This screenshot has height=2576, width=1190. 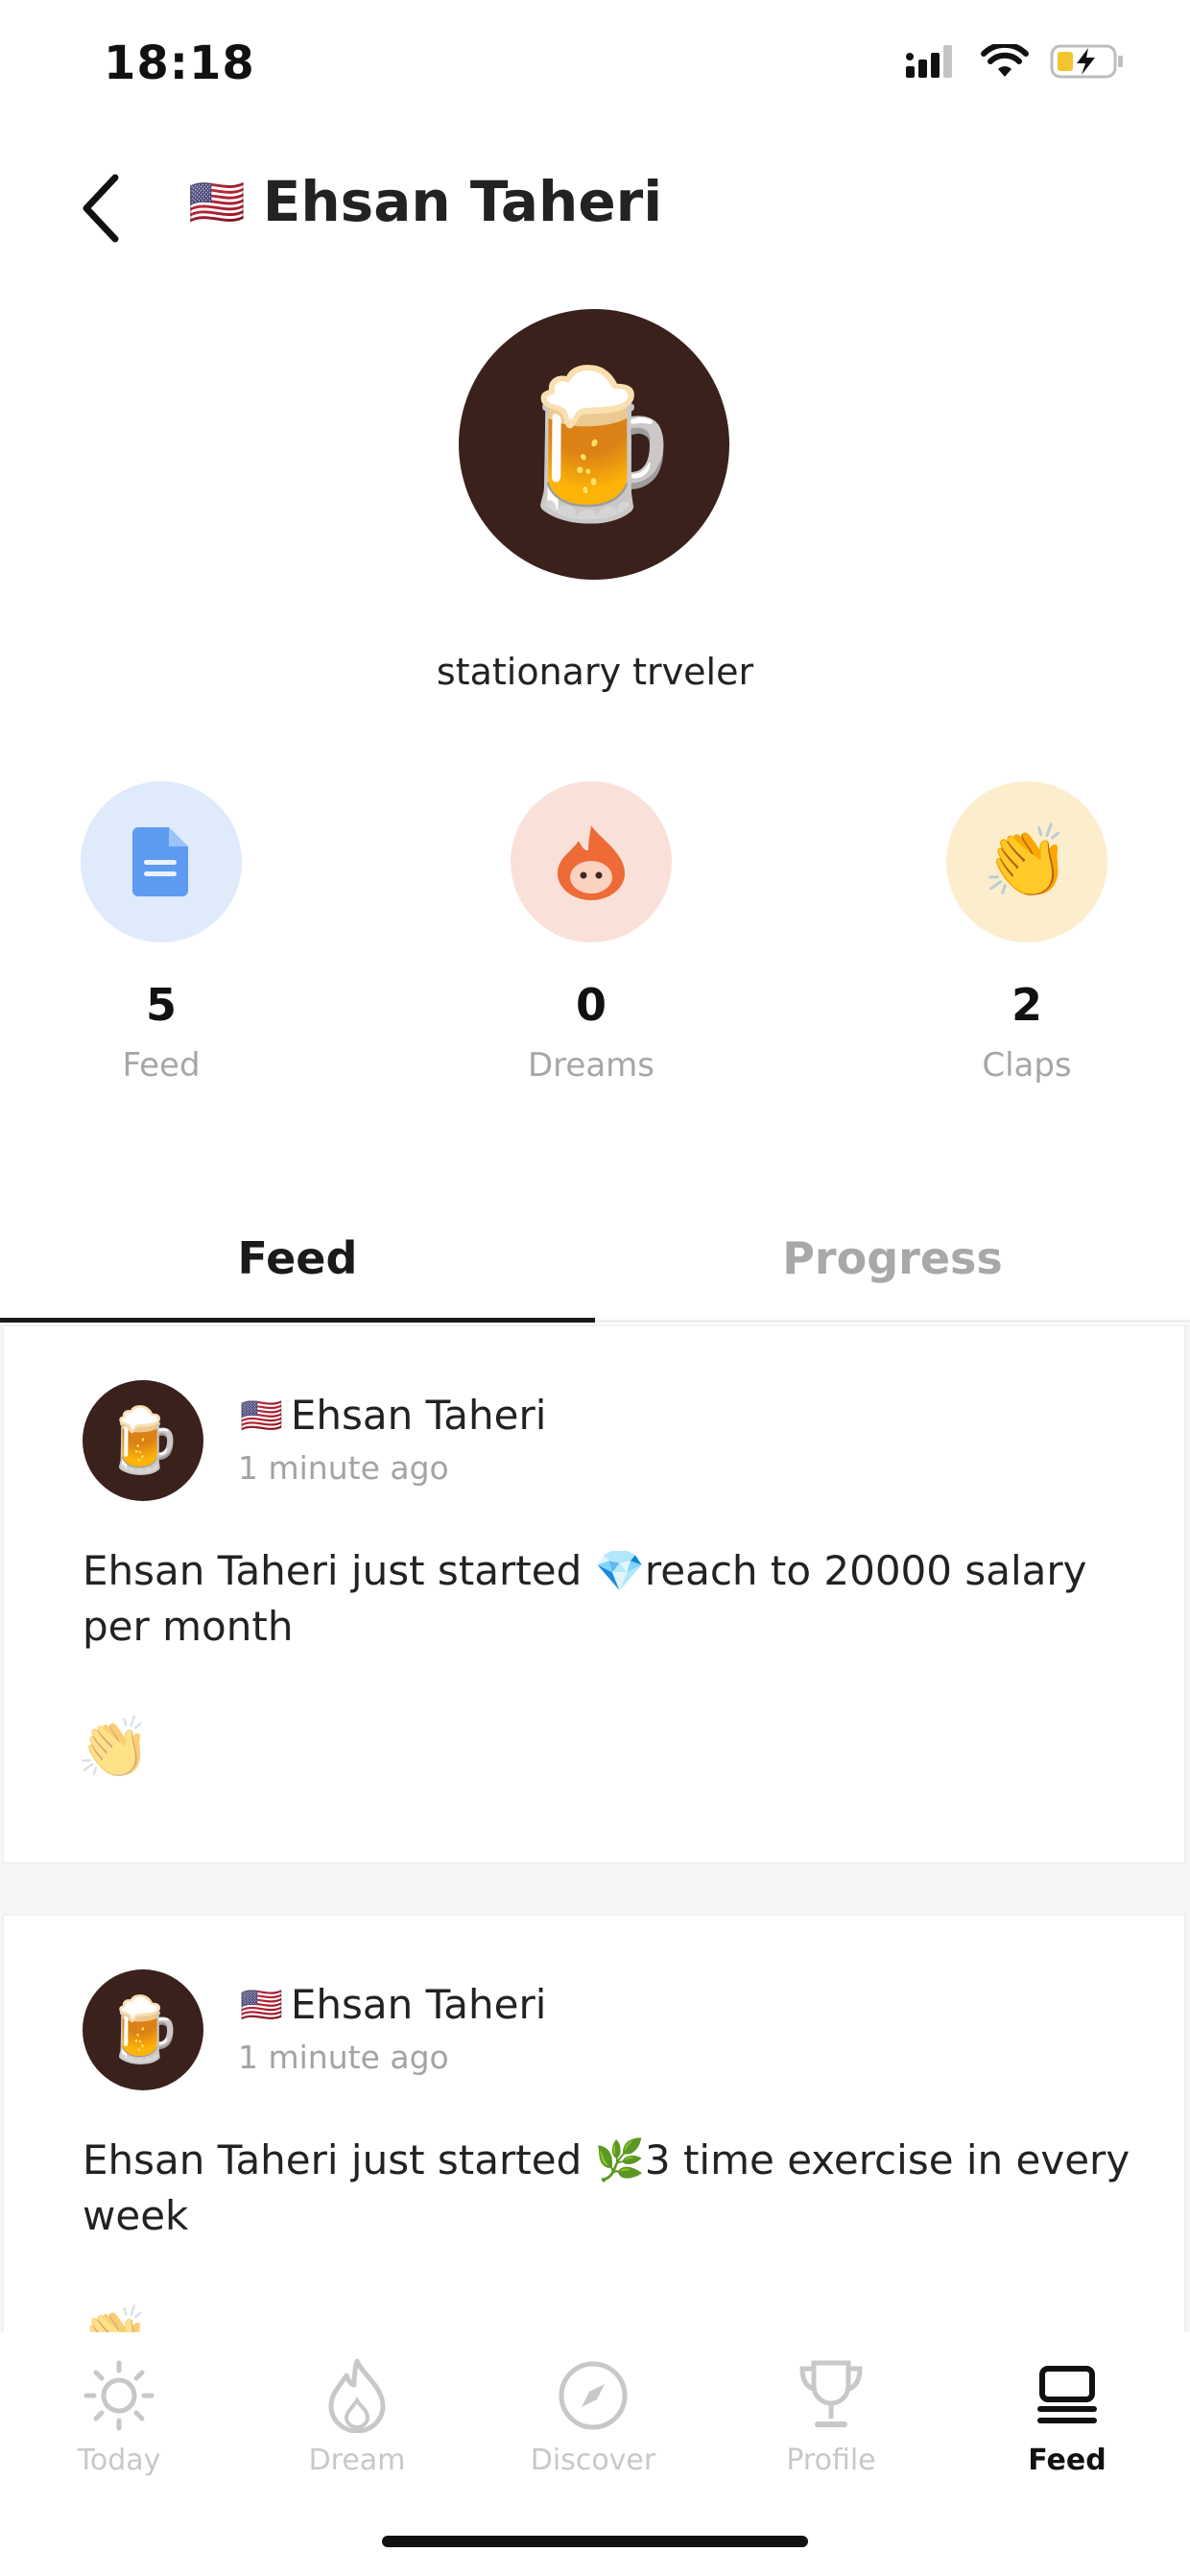 I want to click on stat-claps: 👏 2 Claps, so click(x=1027, y=933).